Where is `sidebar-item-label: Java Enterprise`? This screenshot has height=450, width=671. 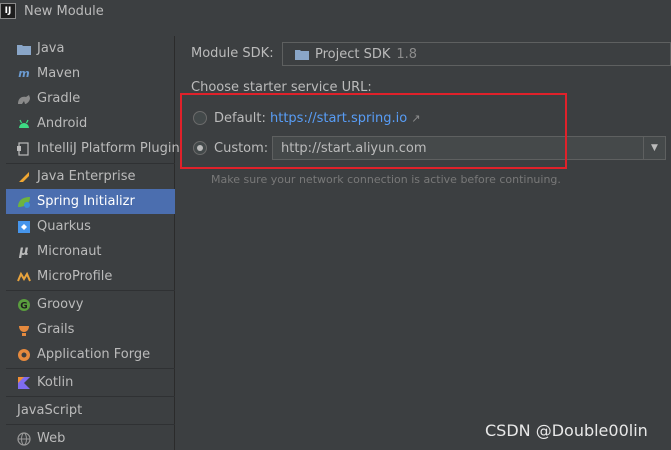
sidebar-item-label: Java Enterprise is located at coordinates (86, 176).